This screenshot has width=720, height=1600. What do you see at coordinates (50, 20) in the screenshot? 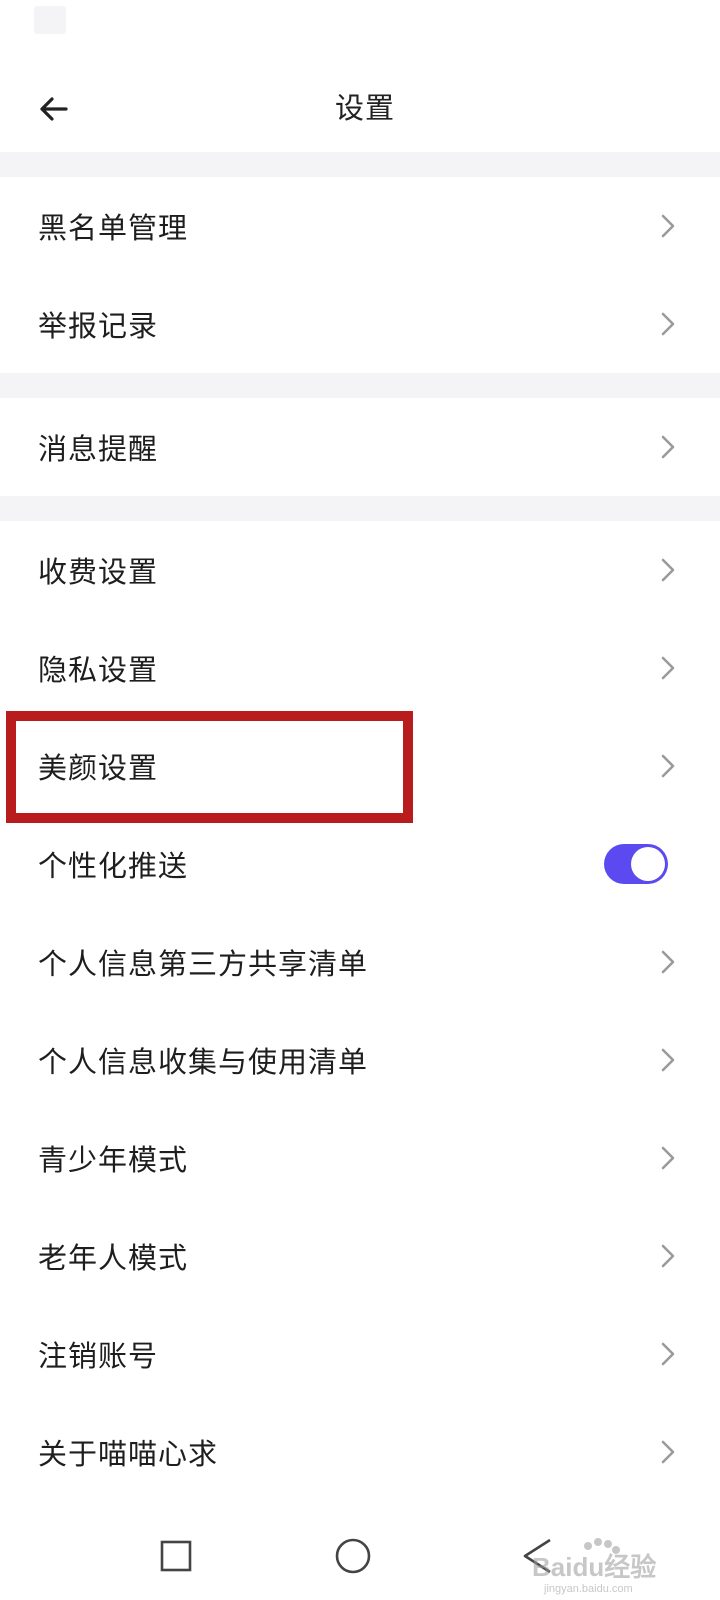
I see `status-indicator` at bounding box center [50, 20].